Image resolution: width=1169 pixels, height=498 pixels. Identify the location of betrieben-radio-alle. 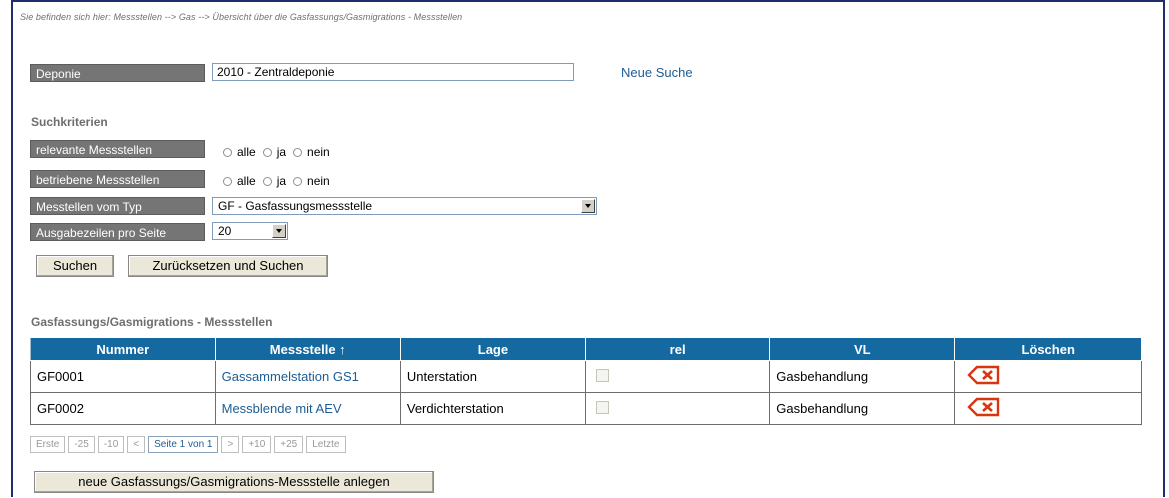
(227, 181).